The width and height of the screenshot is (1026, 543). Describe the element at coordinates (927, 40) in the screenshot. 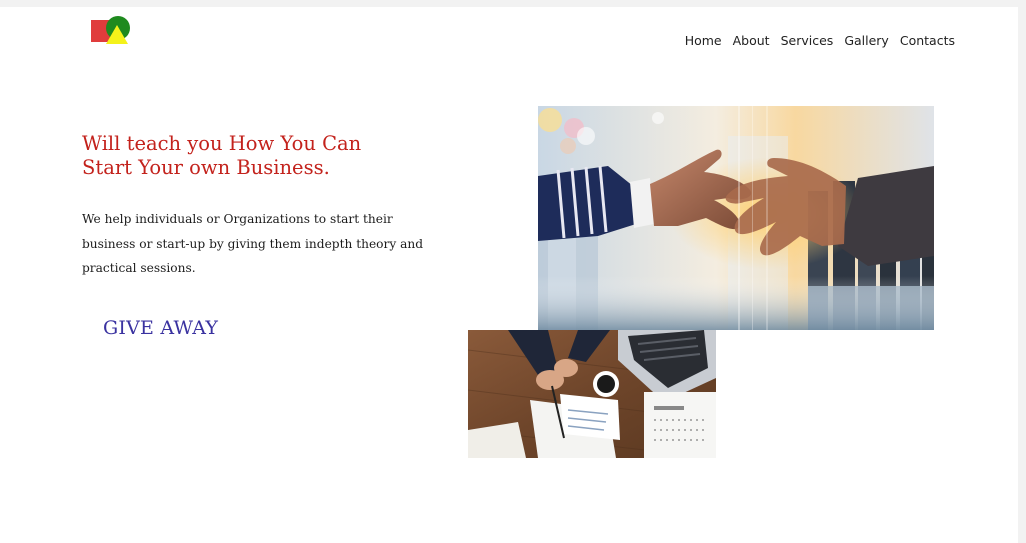

I see `nav-item-contacts: Contacts` at that location.